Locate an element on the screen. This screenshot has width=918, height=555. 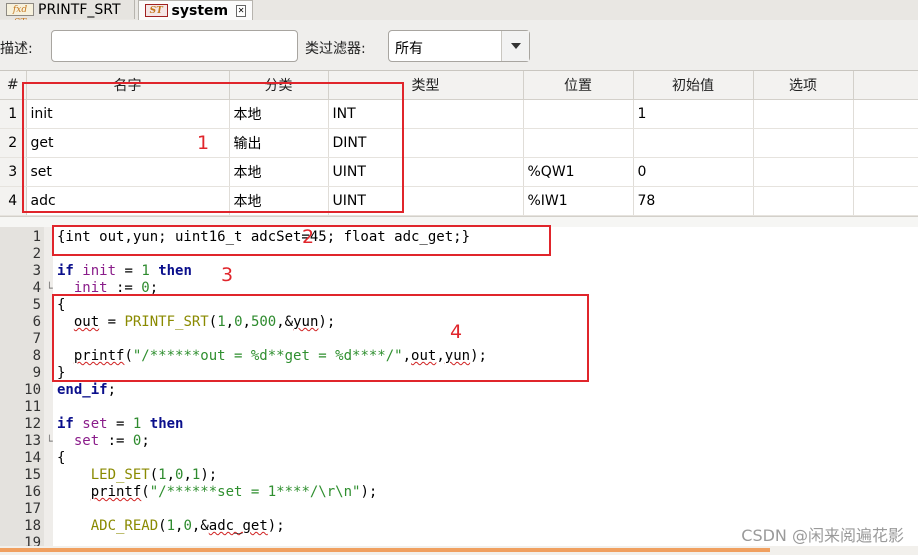
annotation-label-4: 4 is located at coordinates (456, 332).